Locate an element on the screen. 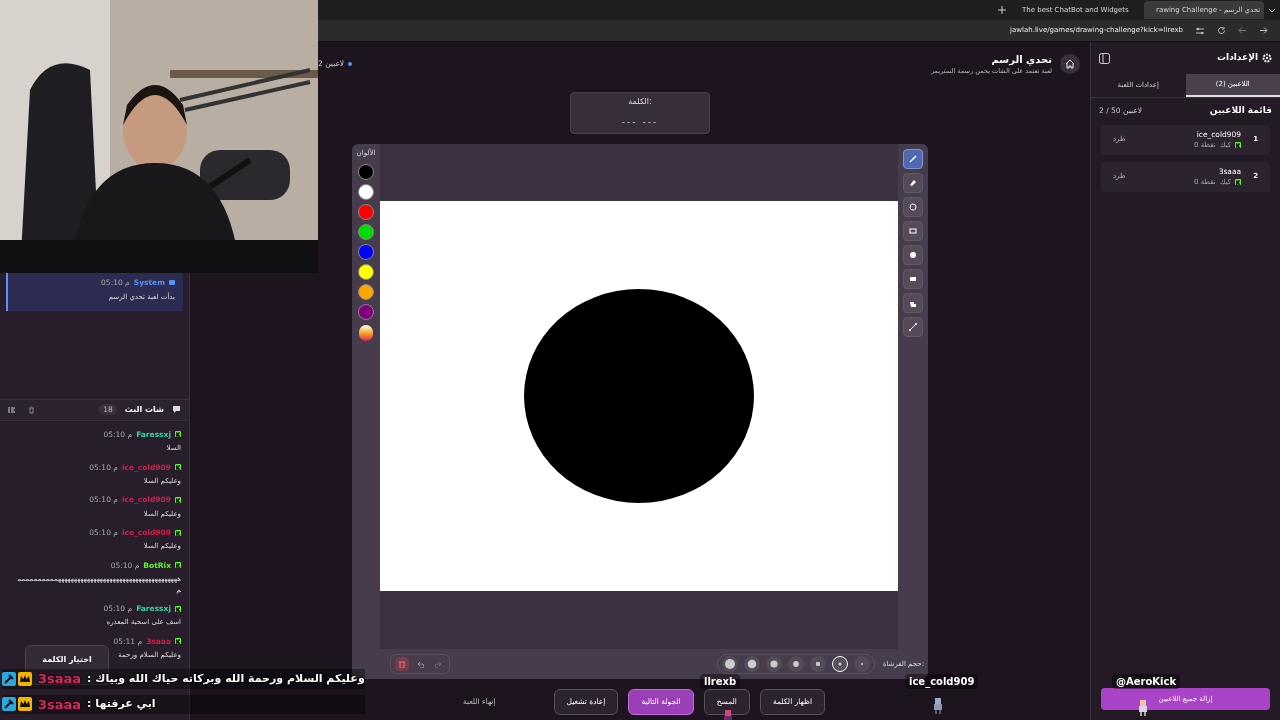  filled-circle-icon is located at coordinates (913, 255).